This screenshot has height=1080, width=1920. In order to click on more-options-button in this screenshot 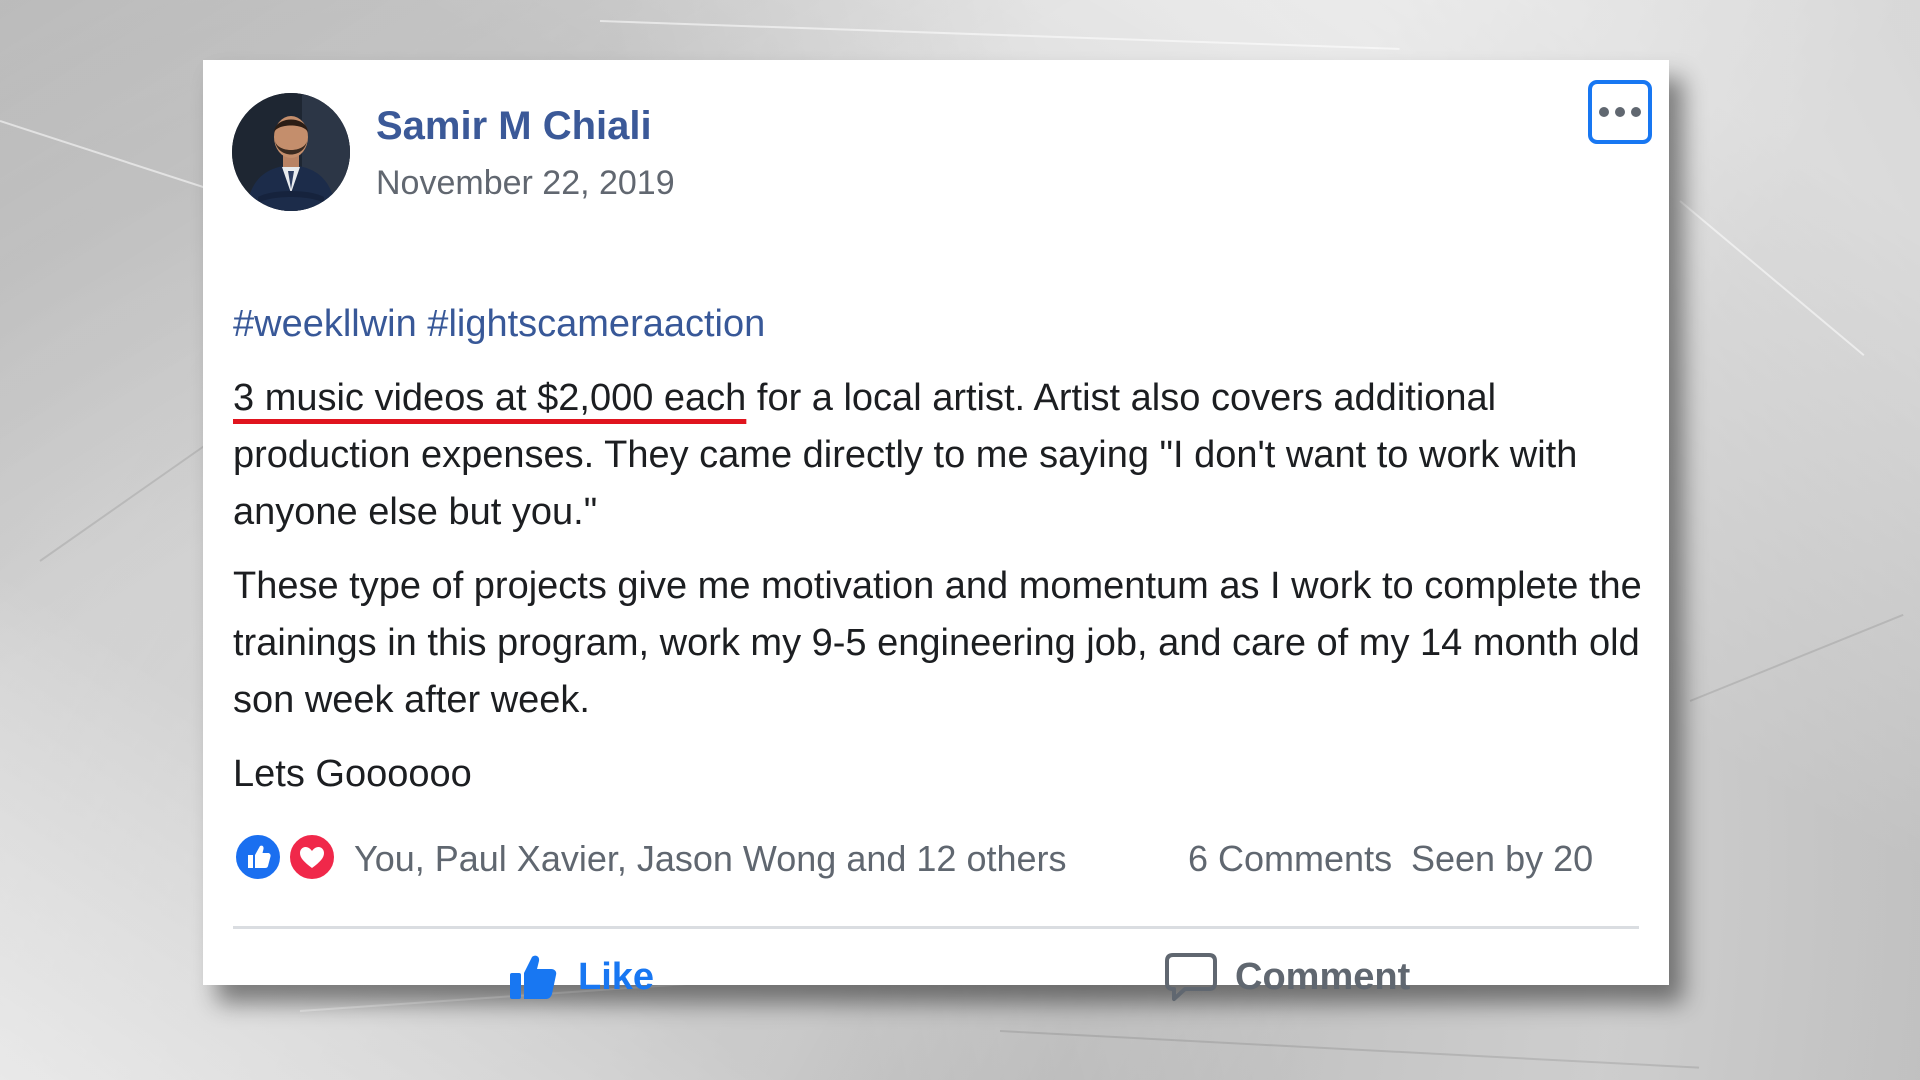, I will do `click(1620, 112)`.